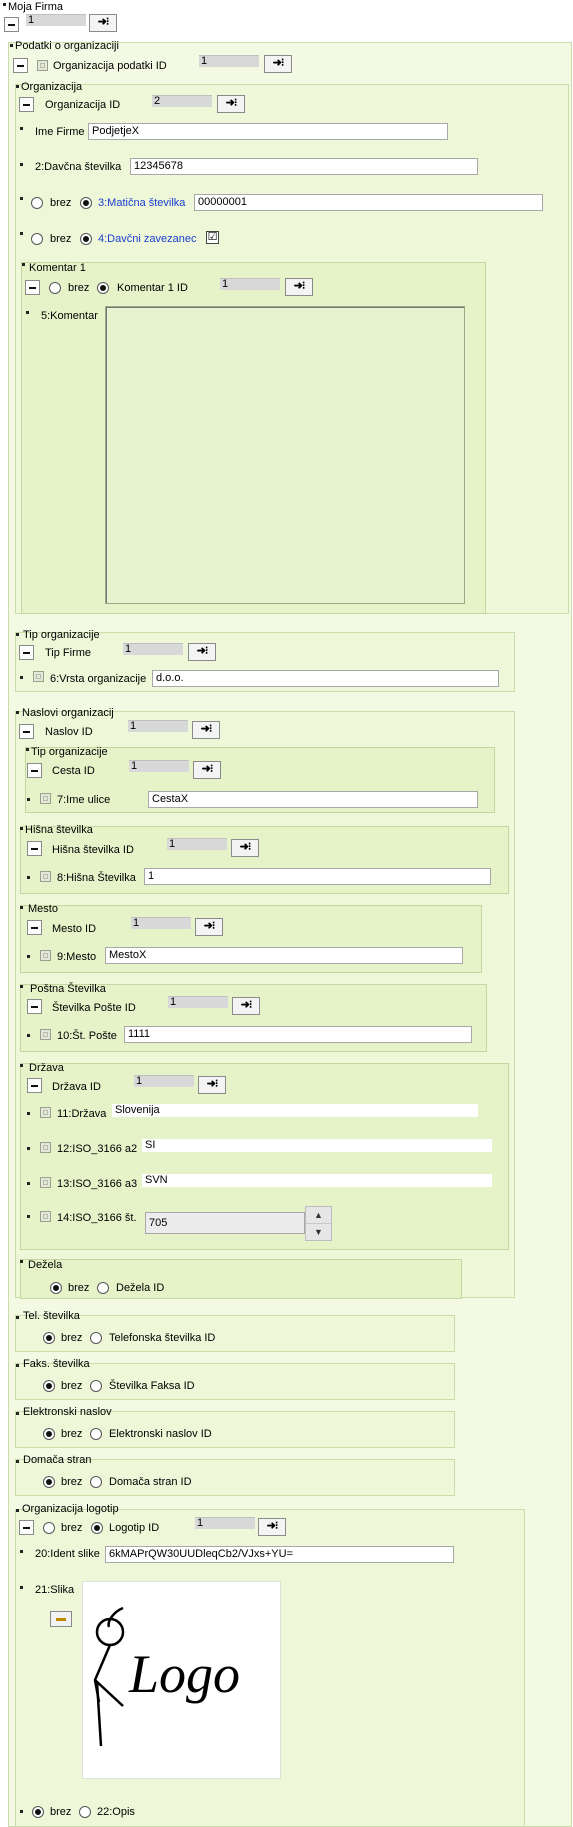  What do you see at coordinates (161, 923) in the screenshot?
I see `mesto-id-field: 1` at bounding box center [161, 923].